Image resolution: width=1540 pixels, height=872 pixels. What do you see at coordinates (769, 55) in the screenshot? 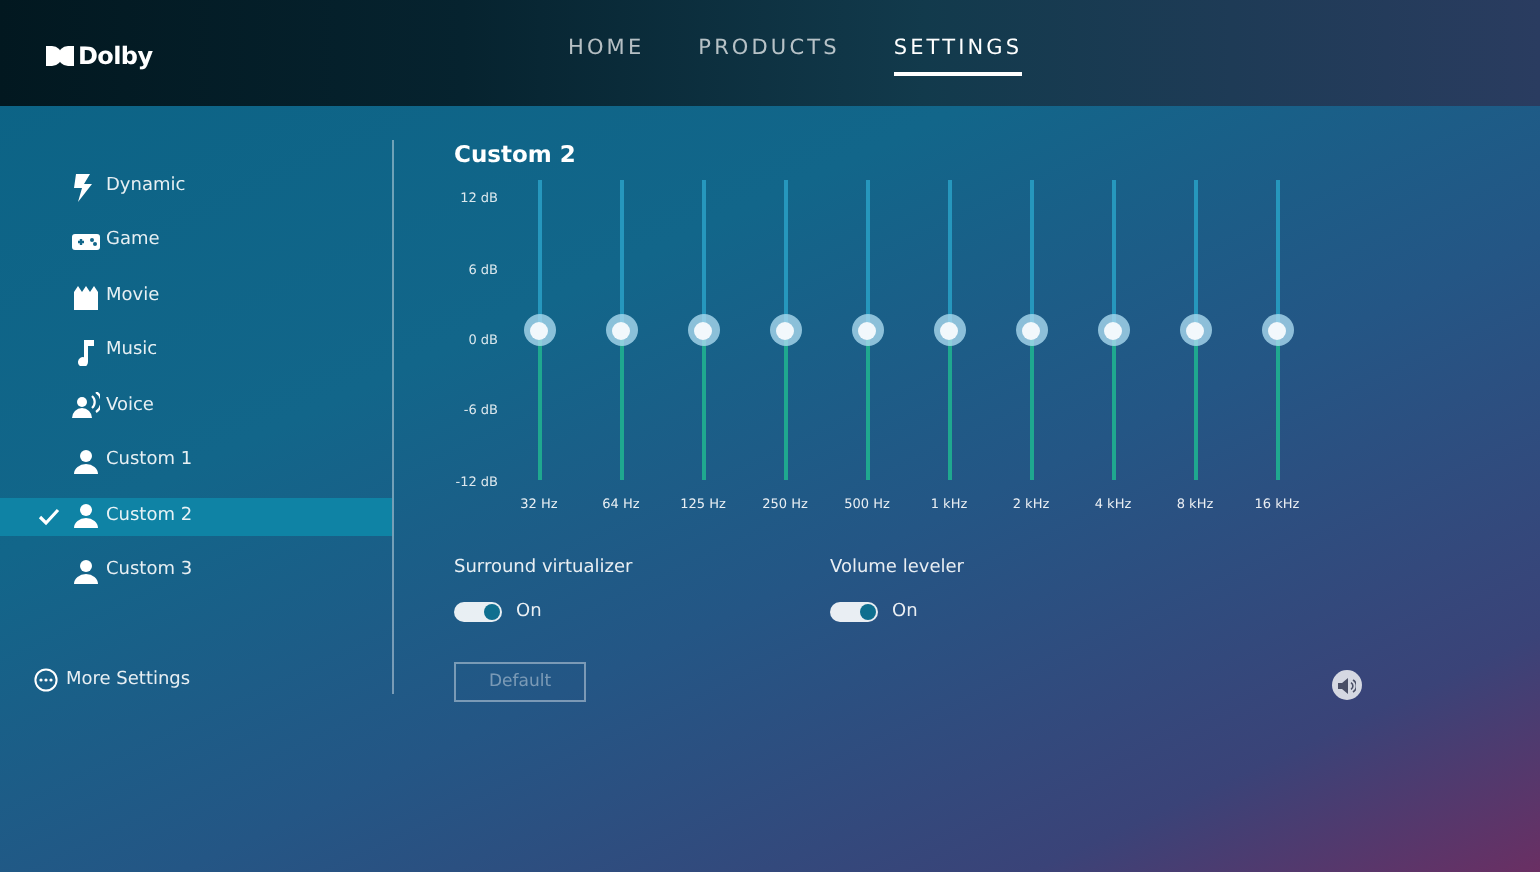
I see `nav-tab: PRODUCTS` at bounding box center [769, 55].